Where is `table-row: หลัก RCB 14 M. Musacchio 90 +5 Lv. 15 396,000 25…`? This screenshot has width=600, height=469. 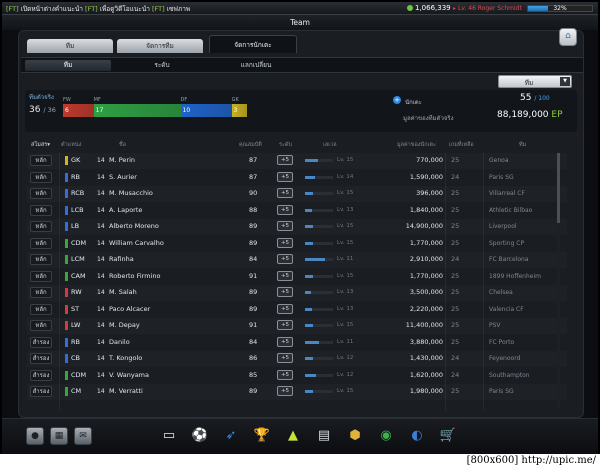 table-row: หลัก RCB 14 M. Musacchio 90 +5 Lv. 15 396,000 25… is located at coordinates (297, 194).